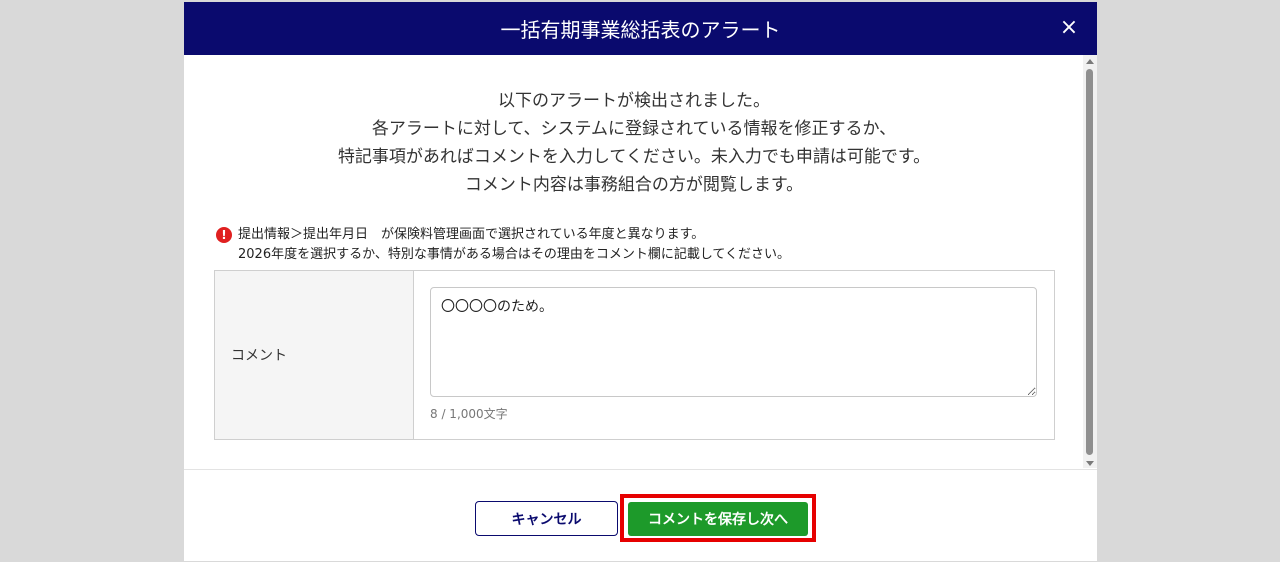 This screenshot has width=1280, height=562. I want to click on cancel-button: キャンセル, so click(546, 518).